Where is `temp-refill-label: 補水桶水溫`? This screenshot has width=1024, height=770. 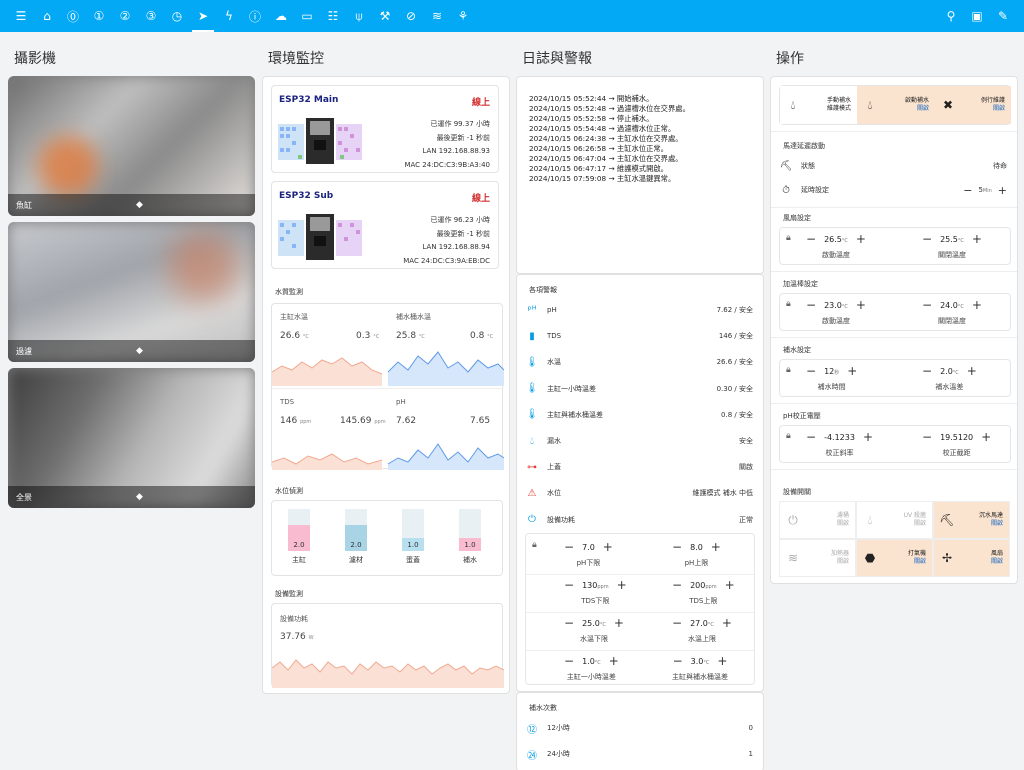
temp-refill-label: 補水桶水溫 is located at coordinates (413, 317).